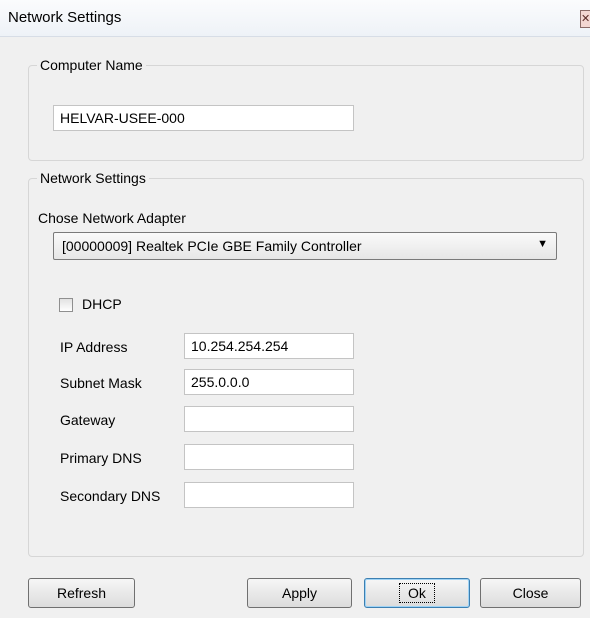  Describe the element at coordinates (295, 18) in the screenshot. I see `title-bar: Network Settings ✕` at that location.